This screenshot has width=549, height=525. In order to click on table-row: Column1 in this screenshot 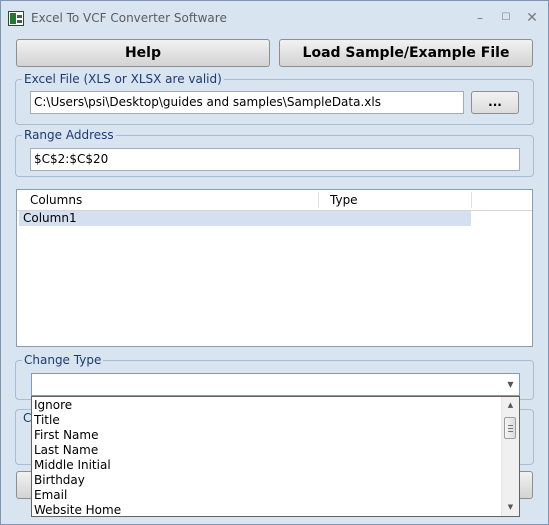, I will do `click(245, 218)`.